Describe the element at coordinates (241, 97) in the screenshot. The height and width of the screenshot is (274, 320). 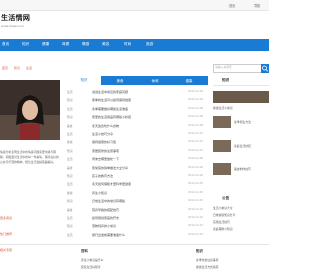
I see `right-thumb-image` at that location.